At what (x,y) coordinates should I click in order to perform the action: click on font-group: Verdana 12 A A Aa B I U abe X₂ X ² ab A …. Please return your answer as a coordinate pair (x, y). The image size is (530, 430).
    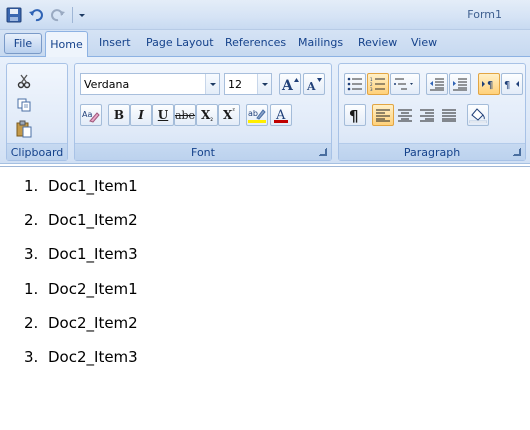
    Looking at the image, I should click on (203, 112).